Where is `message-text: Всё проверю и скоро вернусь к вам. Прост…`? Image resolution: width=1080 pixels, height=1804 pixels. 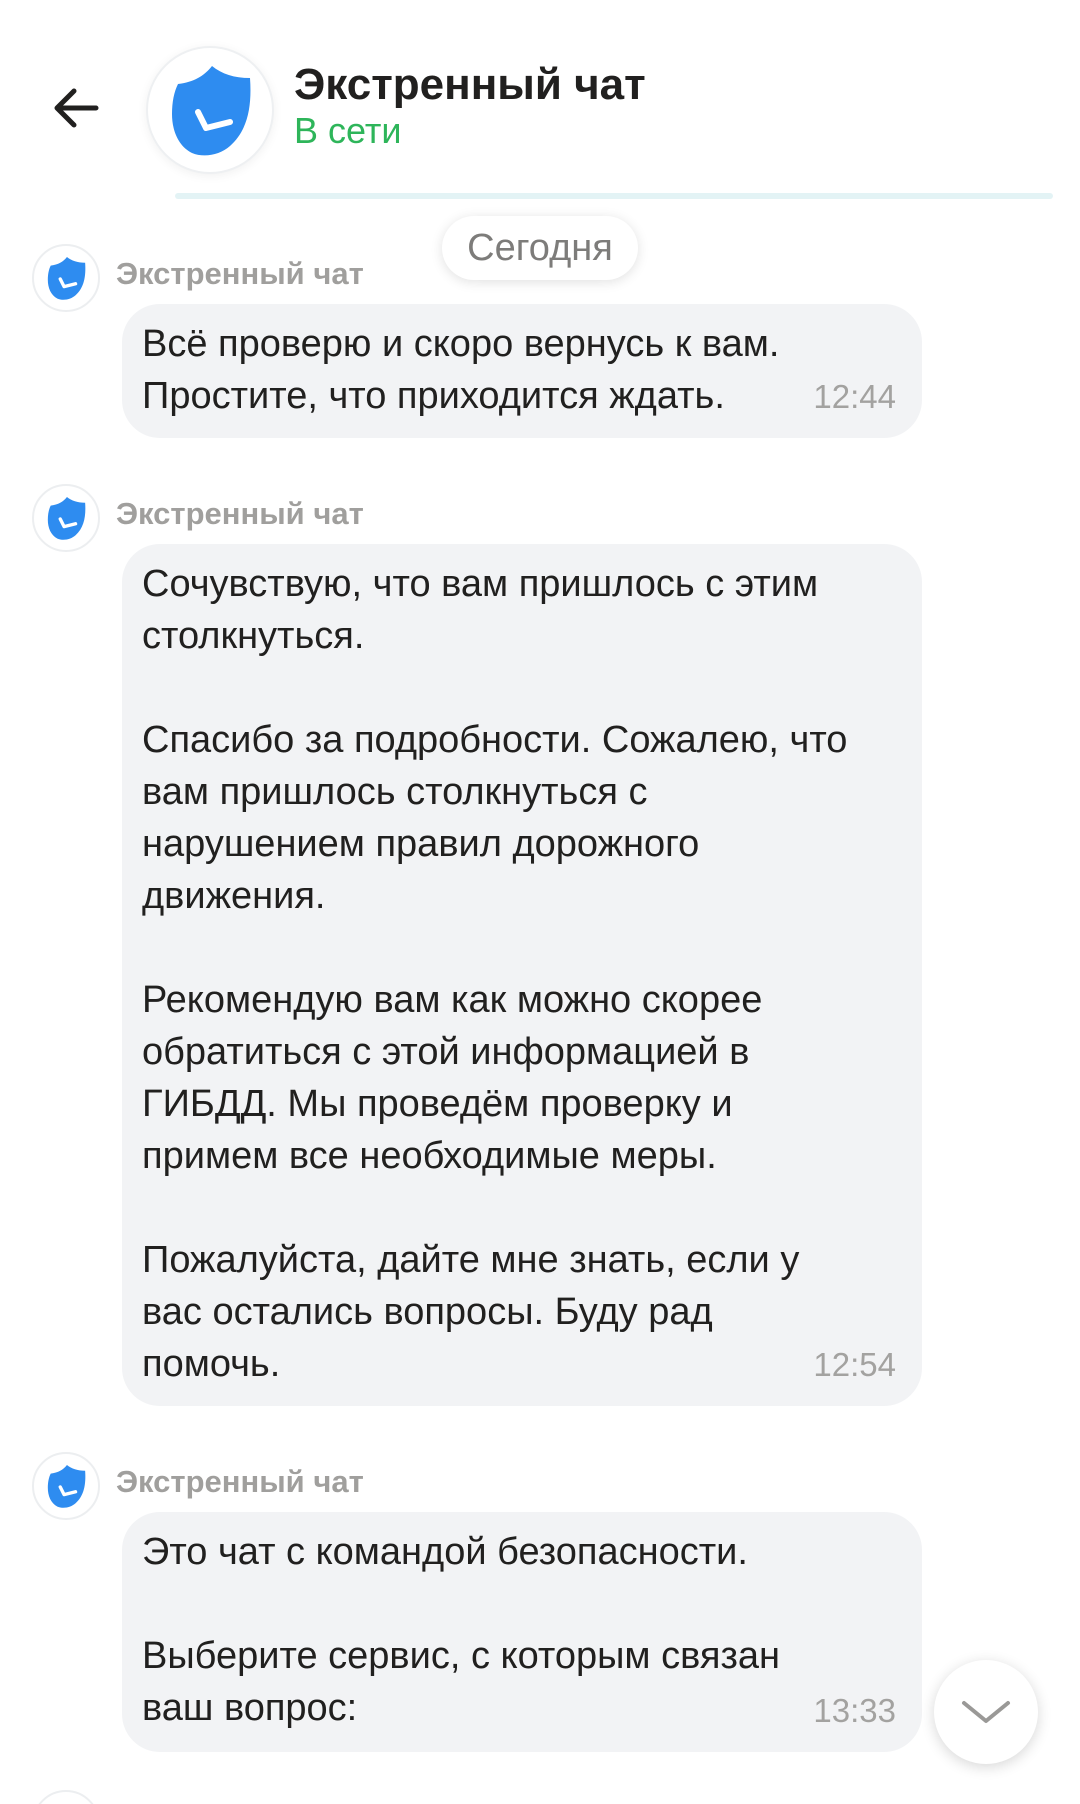 message-text: Всё проверю и скоро вернусь к вам. Прост… is located at coordinates (461, 370).